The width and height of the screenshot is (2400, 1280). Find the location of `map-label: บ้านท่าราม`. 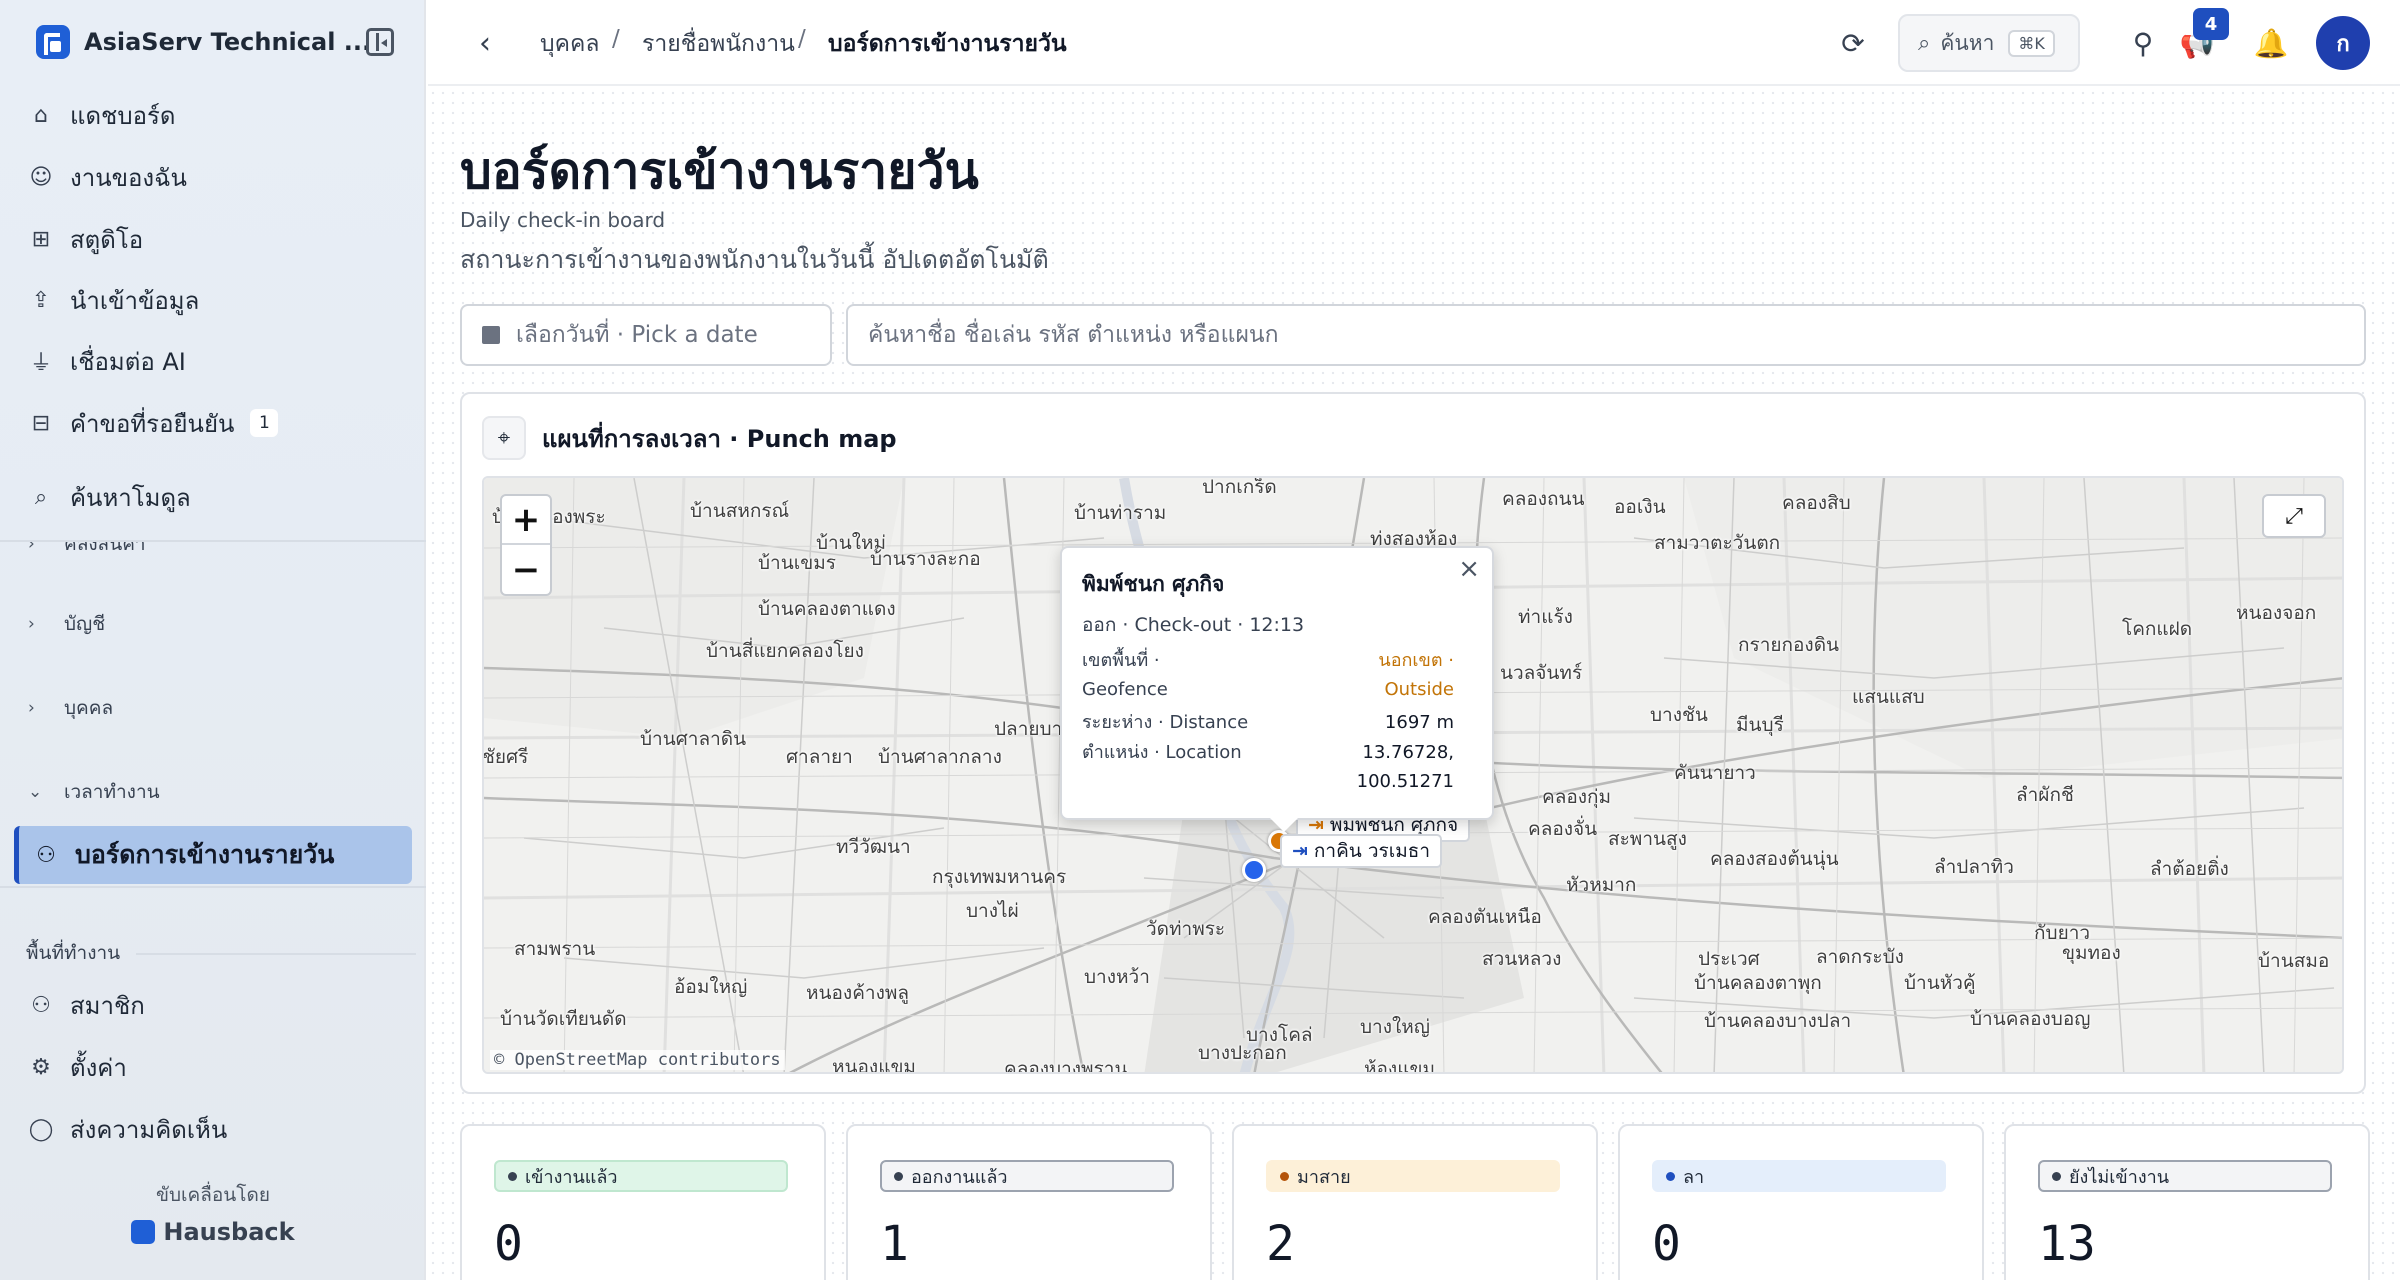

map-label: บ้านท่าราม is located at coordinates (1120, 513).